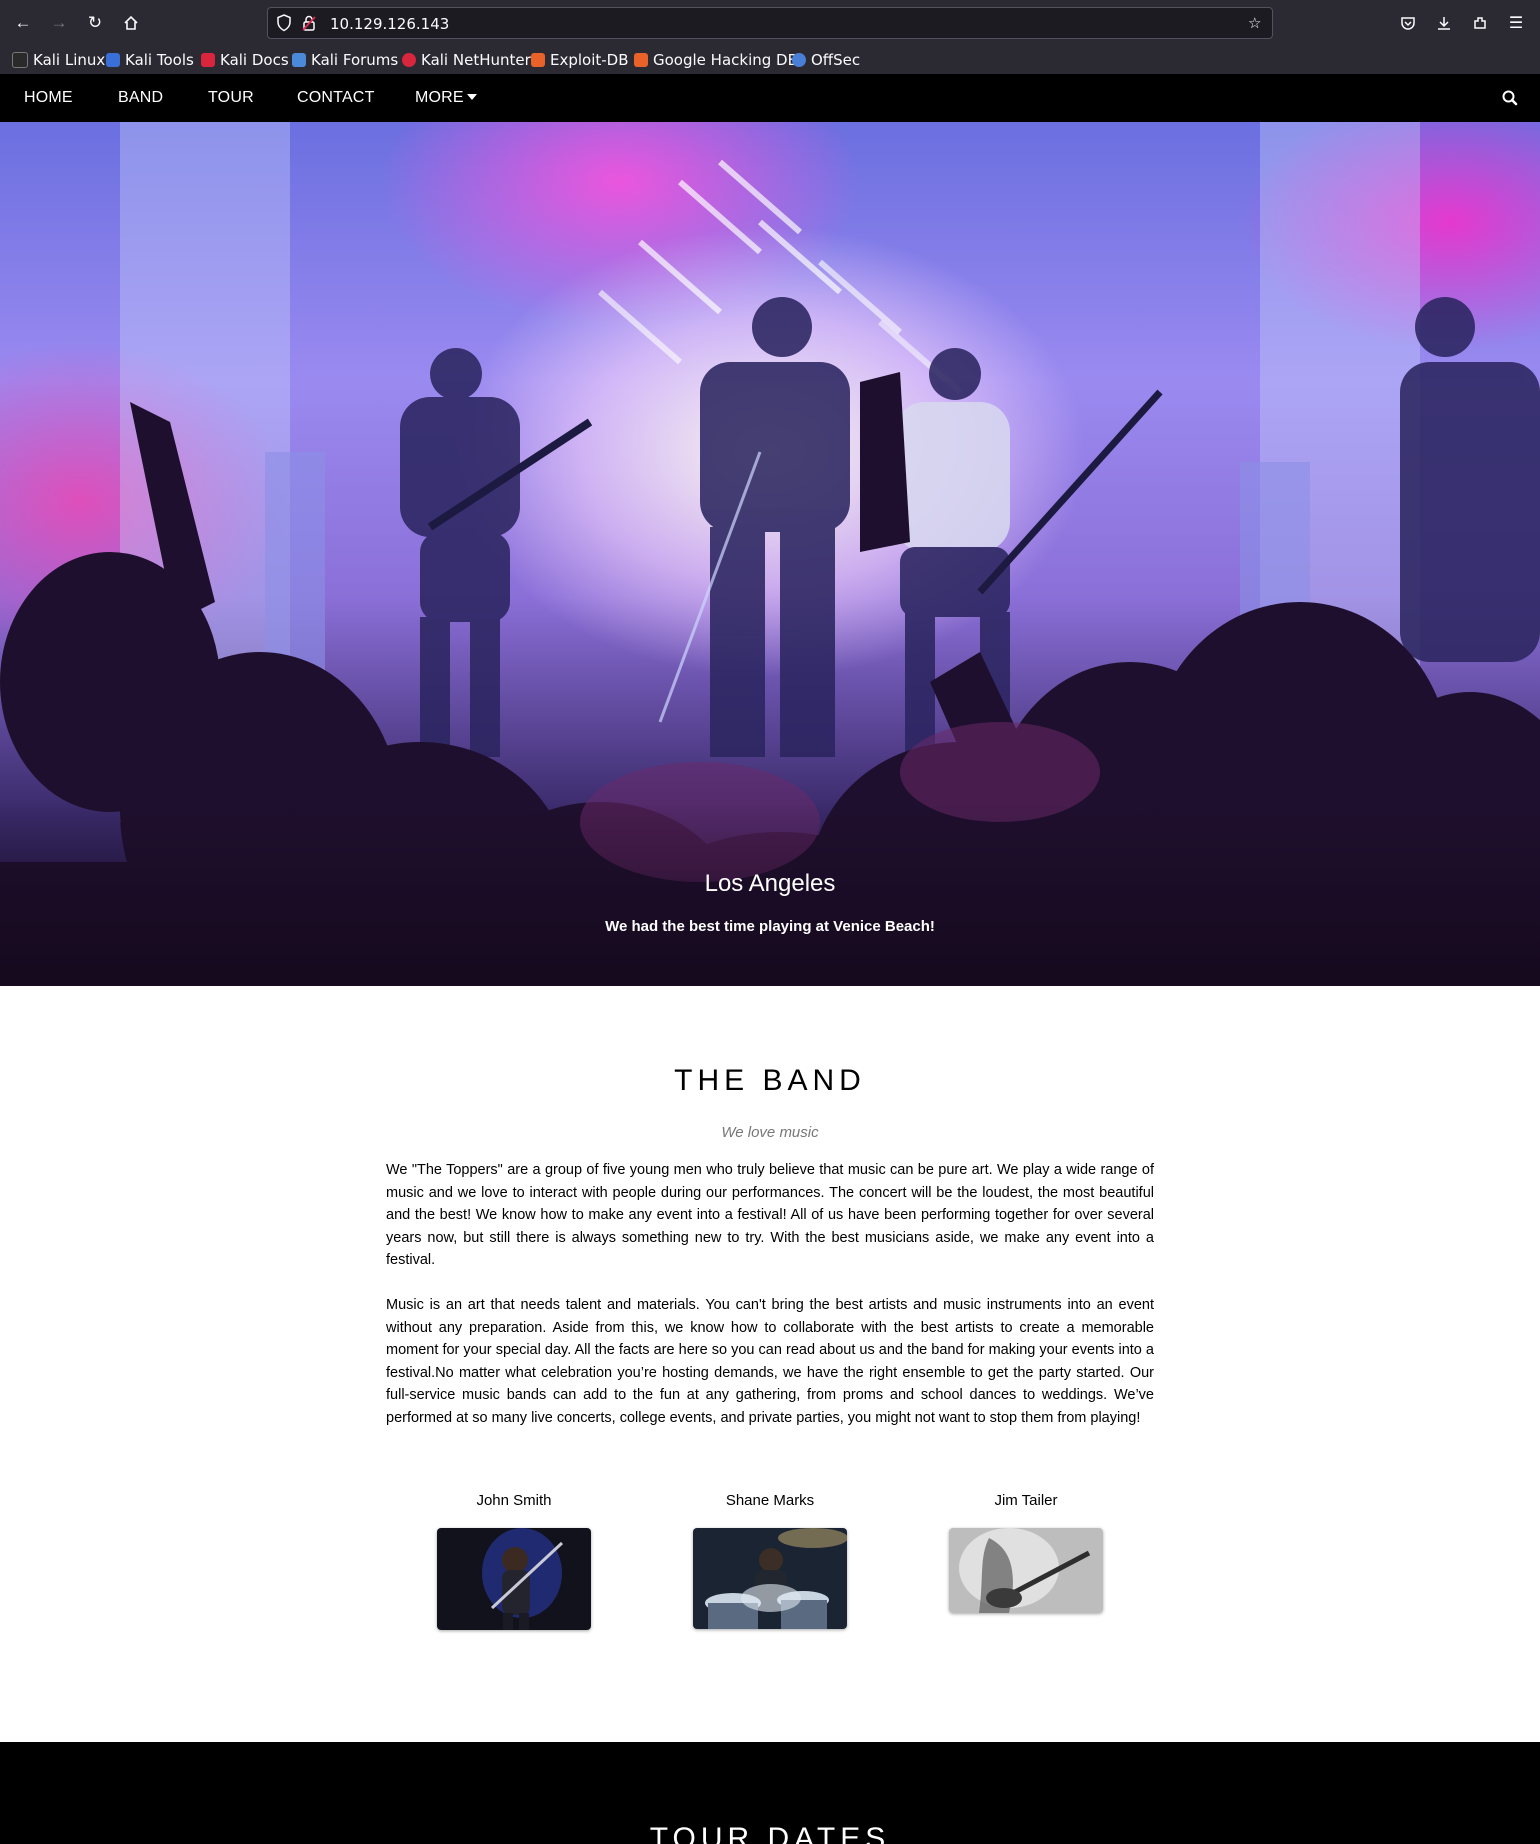 This screenshot has height=1844, width=1540. I want to click on browser-toolbar: ← → ↻ 10.129.126.143 ☆ ☰, so click(770, 23).